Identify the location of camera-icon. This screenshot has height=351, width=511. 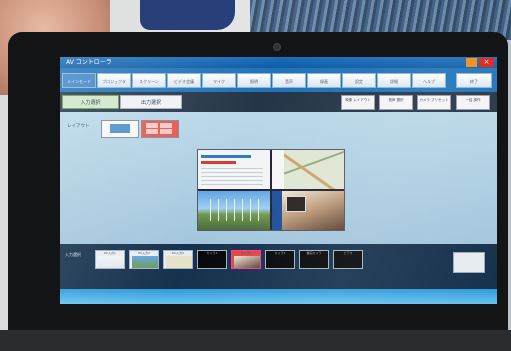
(277, 47).